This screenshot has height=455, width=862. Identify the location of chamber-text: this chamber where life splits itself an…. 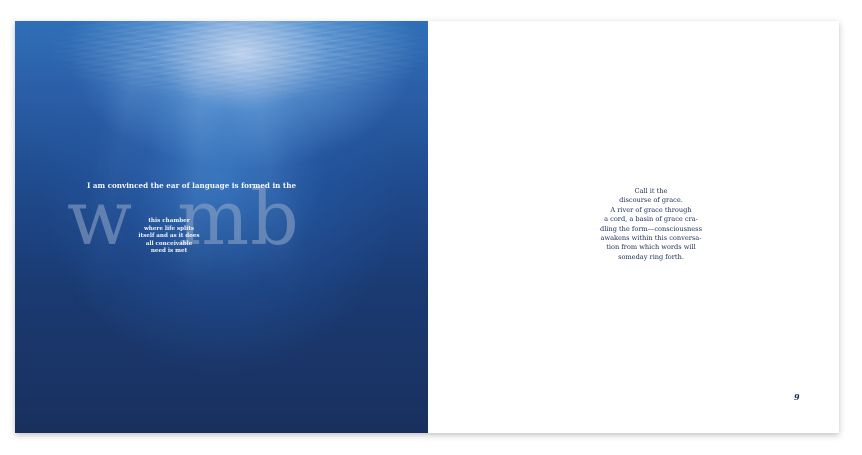
(169, 237).